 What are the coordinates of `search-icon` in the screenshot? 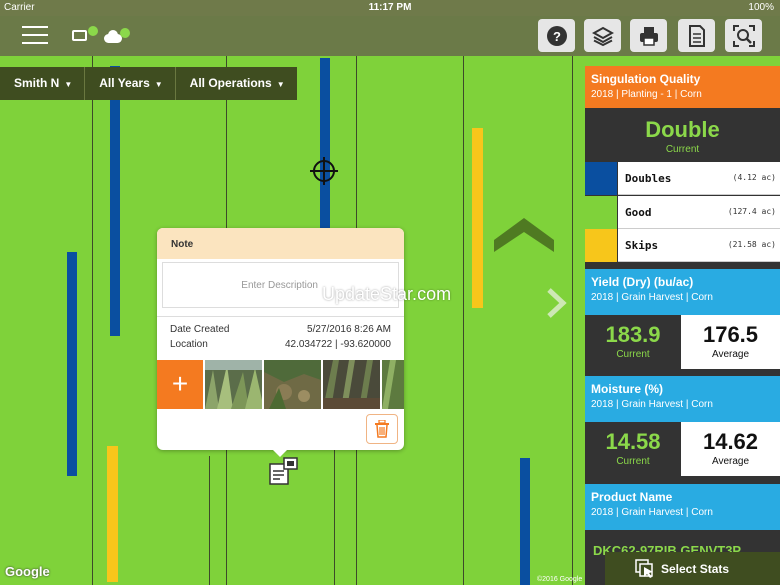 It's located at (743, 35).